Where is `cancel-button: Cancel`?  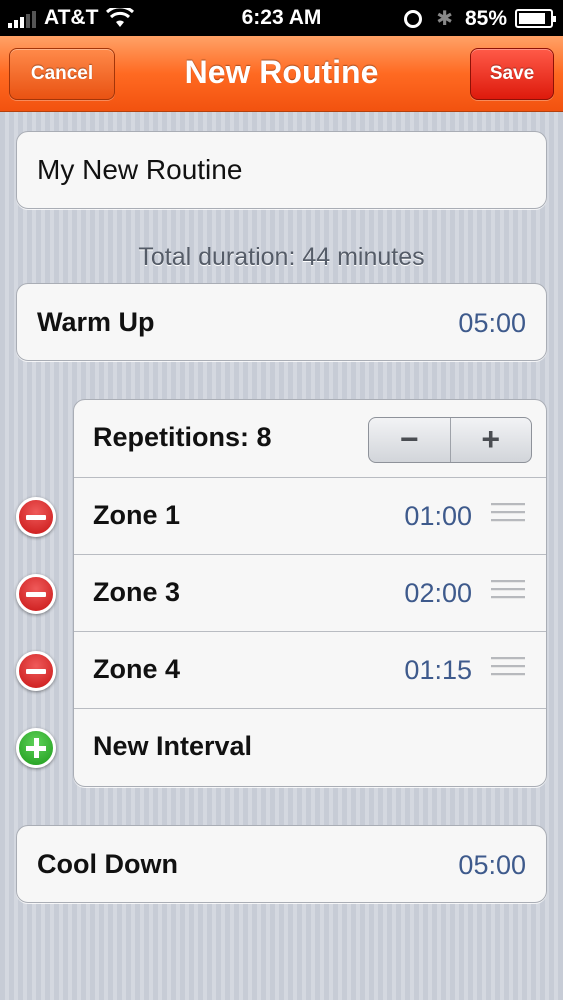
cancel-button: Cancel is located at coordinates (62, 74).